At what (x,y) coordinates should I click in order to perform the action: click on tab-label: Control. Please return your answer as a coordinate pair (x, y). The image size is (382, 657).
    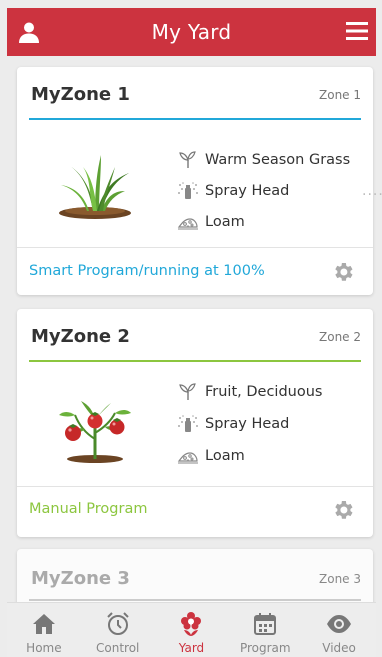
    Looking at the image, I should click on (118, 648).